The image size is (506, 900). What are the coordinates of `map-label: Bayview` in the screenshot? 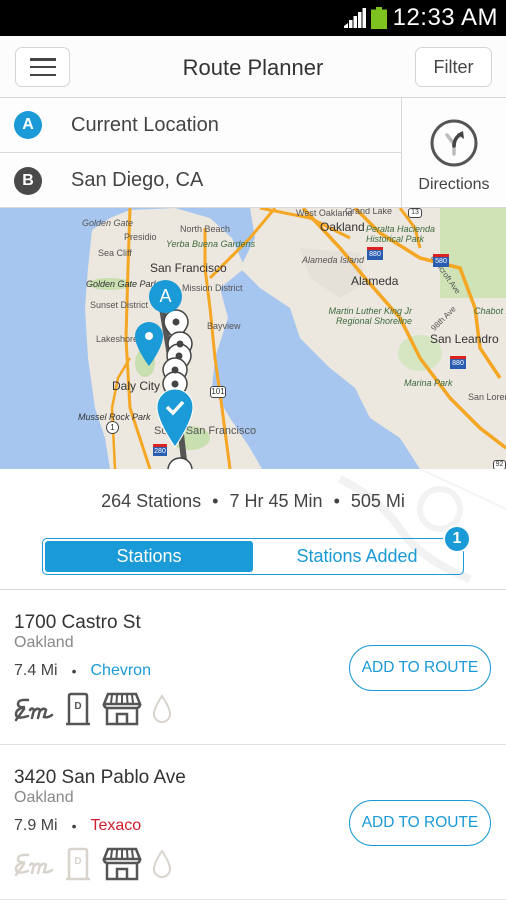 It's located at (224, 326).